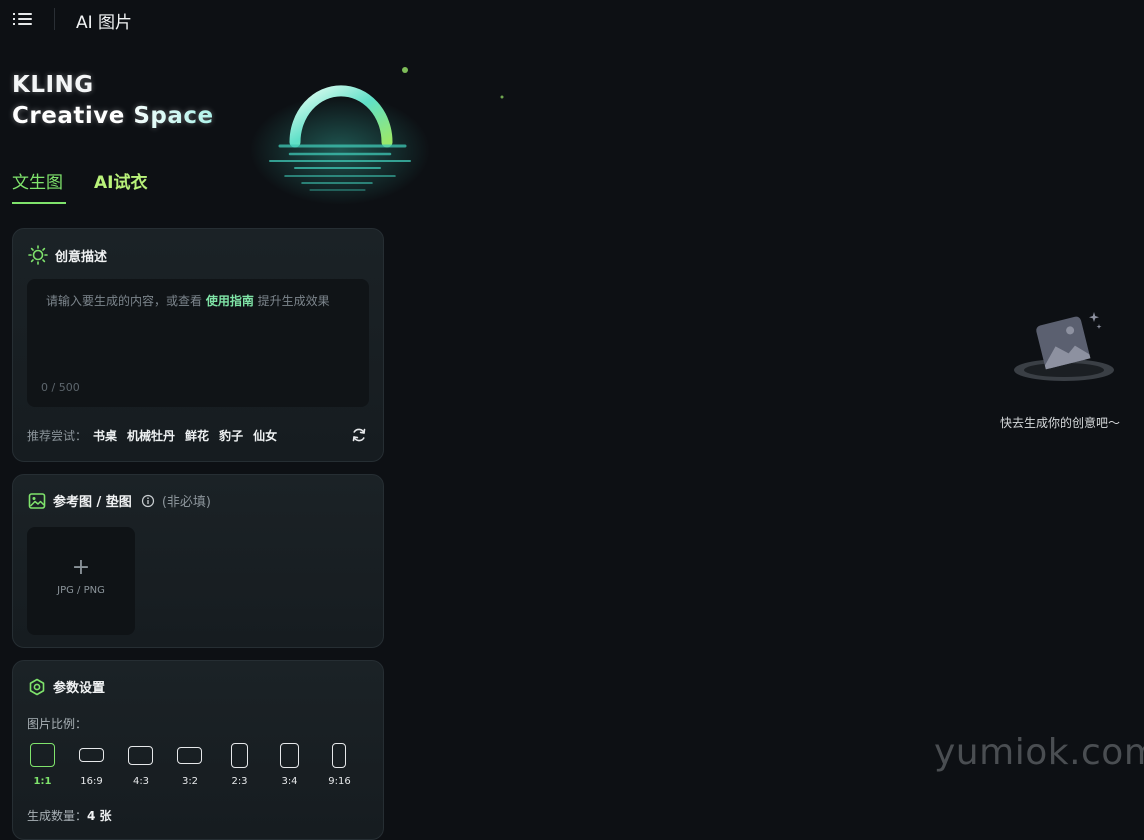  What do you see at coordinates (186, 502) in the screenshot?
I see `optional-note: (非必填)` at bounding box center [186, 502].